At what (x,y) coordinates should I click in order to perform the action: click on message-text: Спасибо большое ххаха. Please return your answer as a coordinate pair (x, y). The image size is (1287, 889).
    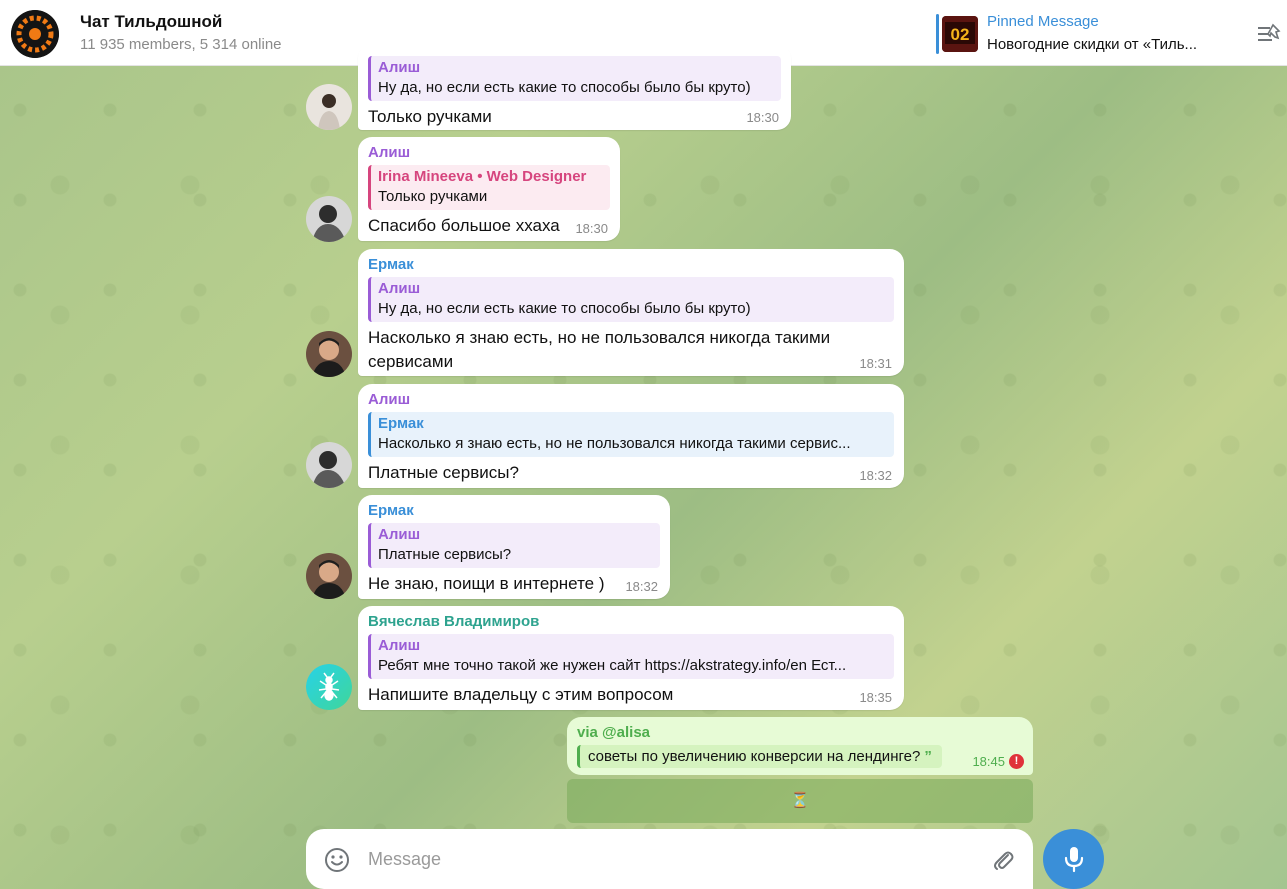
    Looking at the image, I should click on (464, 225).